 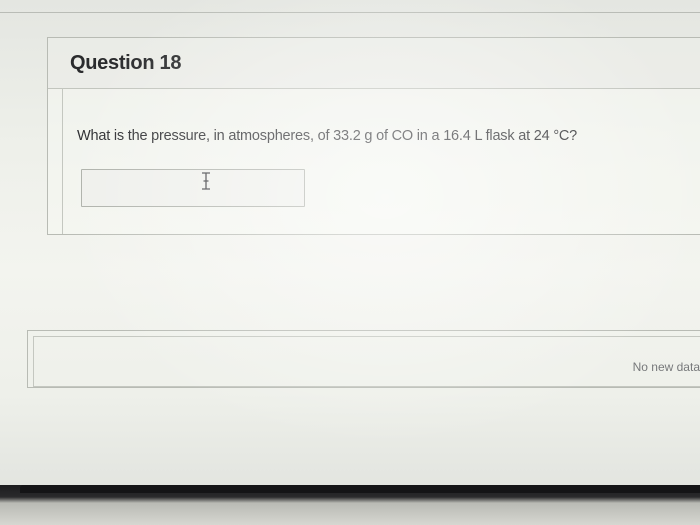 What do you see at coordinates (350, 12) in the screenshot?
I see `top-divider` at bounding box center [350, 12].